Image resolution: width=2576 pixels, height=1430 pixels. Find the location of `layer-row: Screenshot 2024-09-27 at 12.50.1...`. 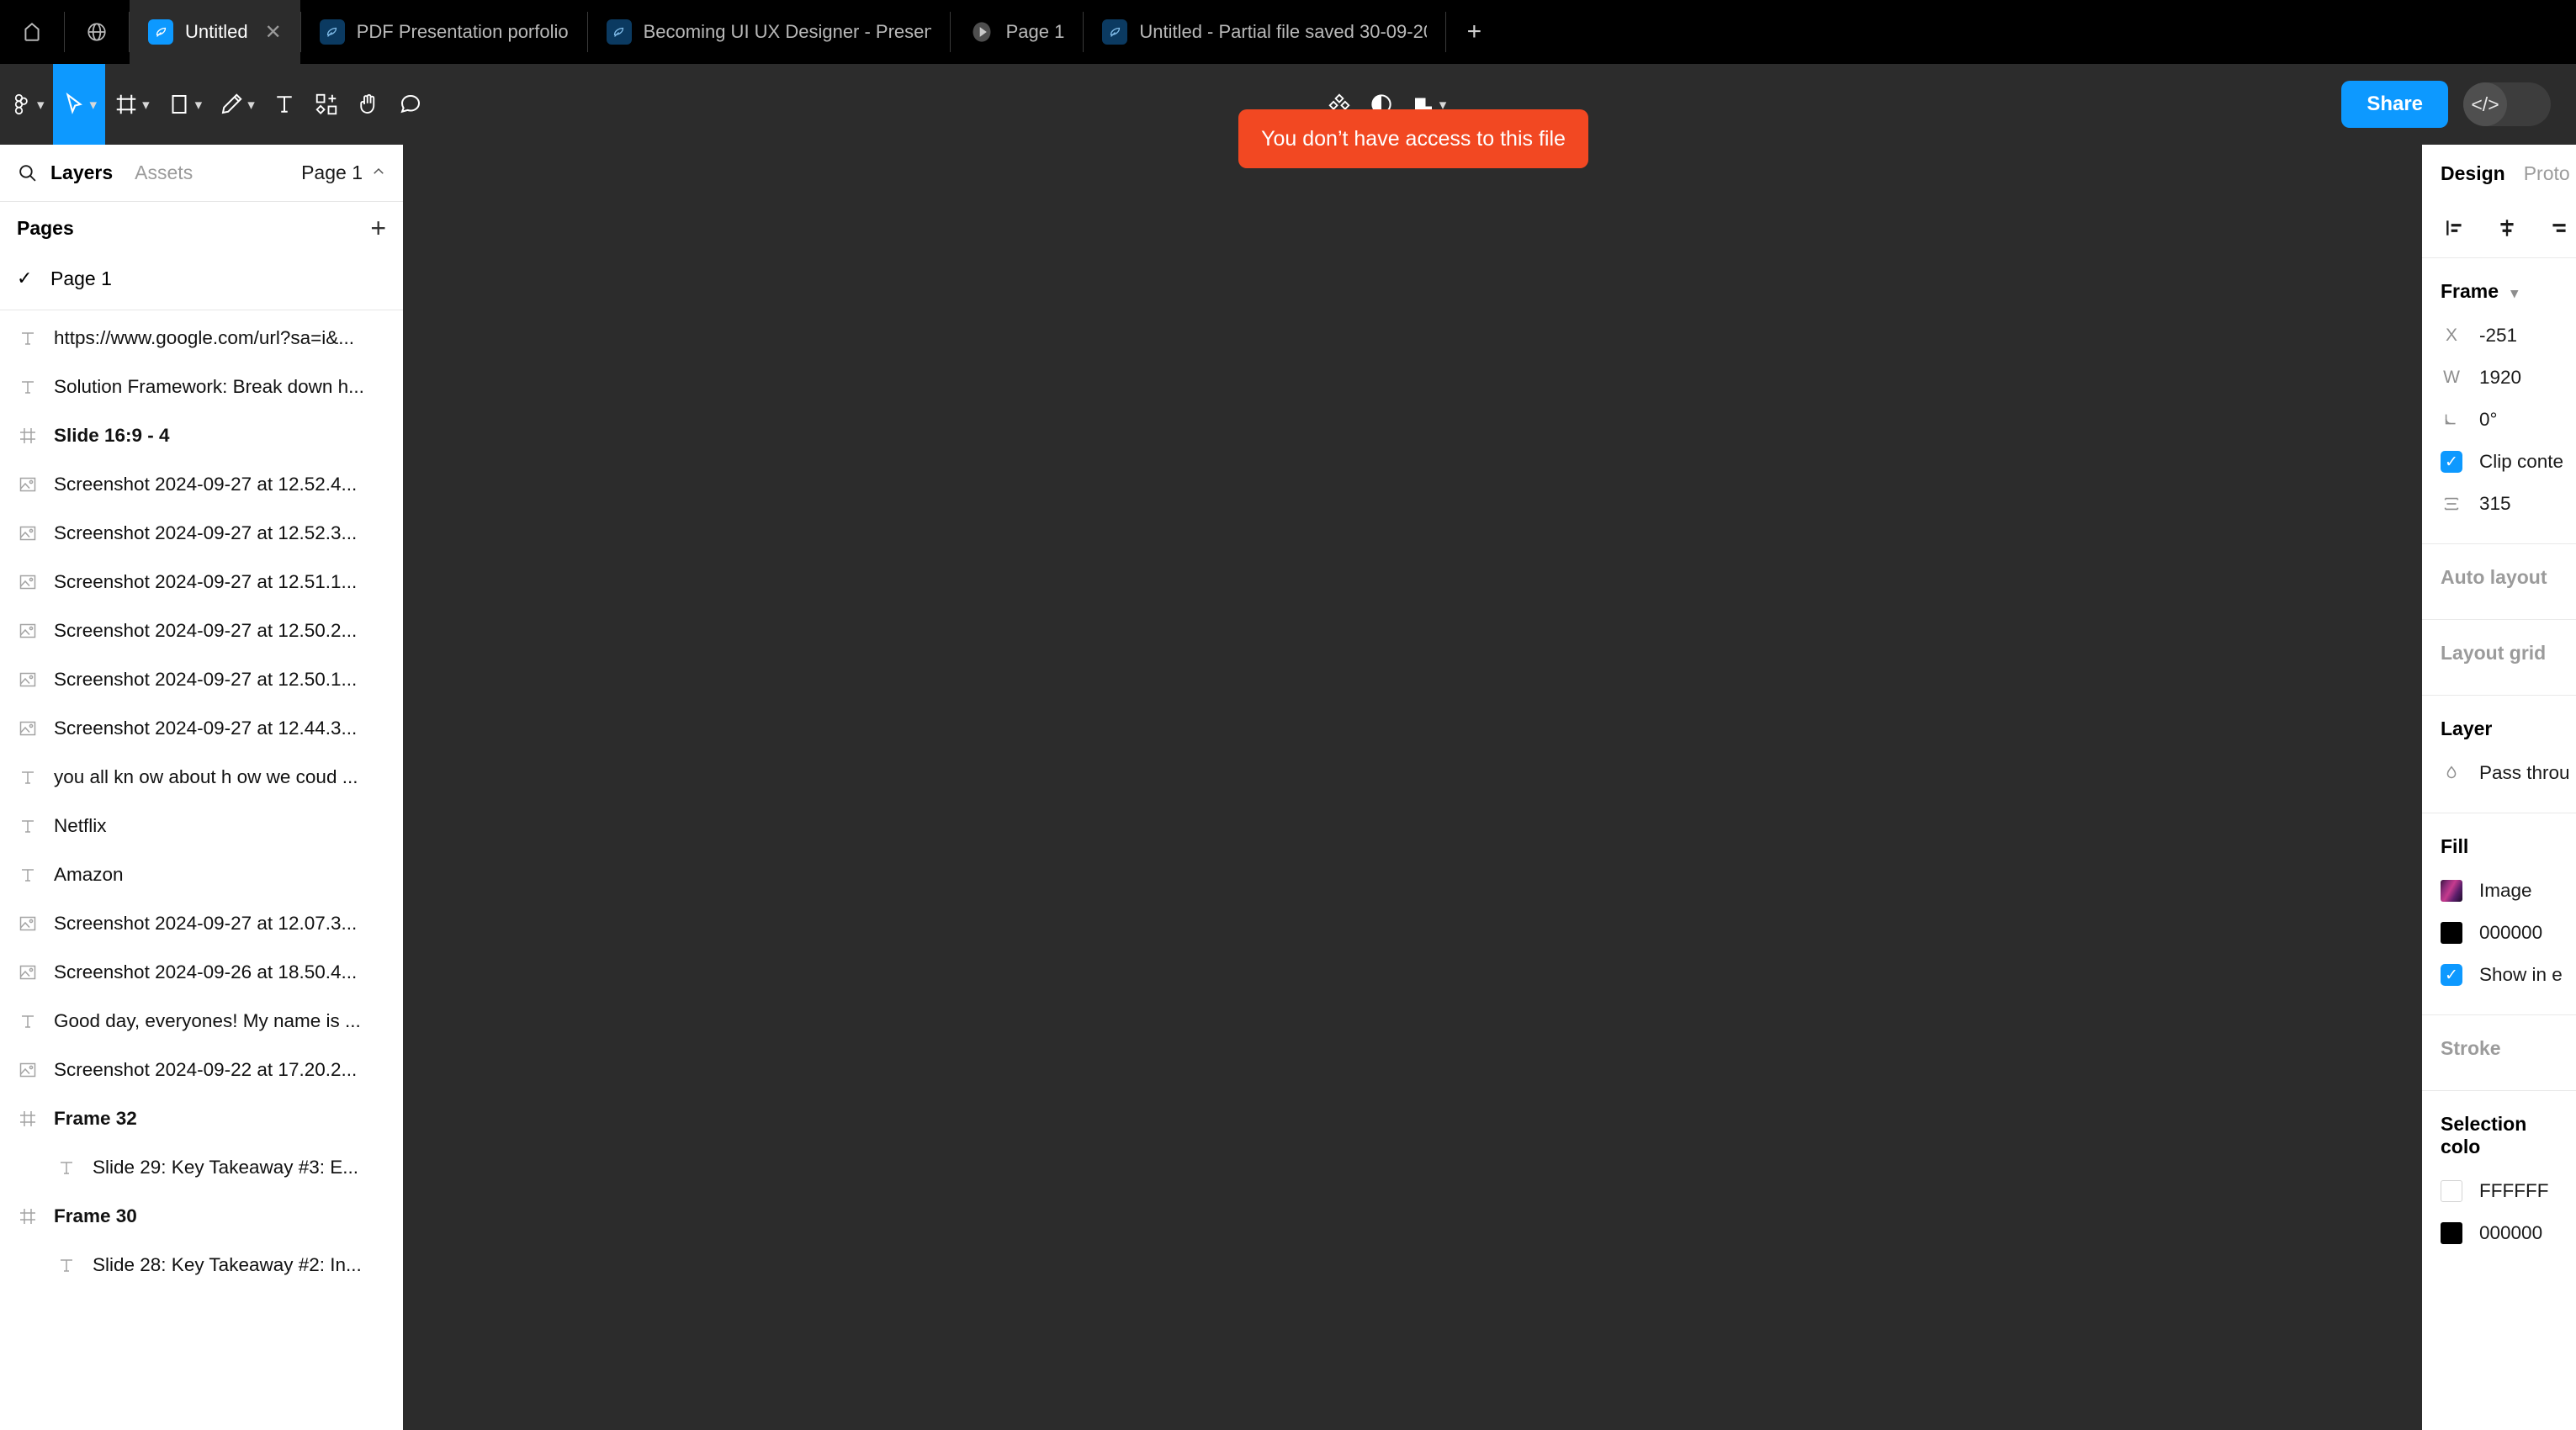

layer-row: Screenshot 2024-09-27 at 12.50.1... is located at coordinates (201, 679).